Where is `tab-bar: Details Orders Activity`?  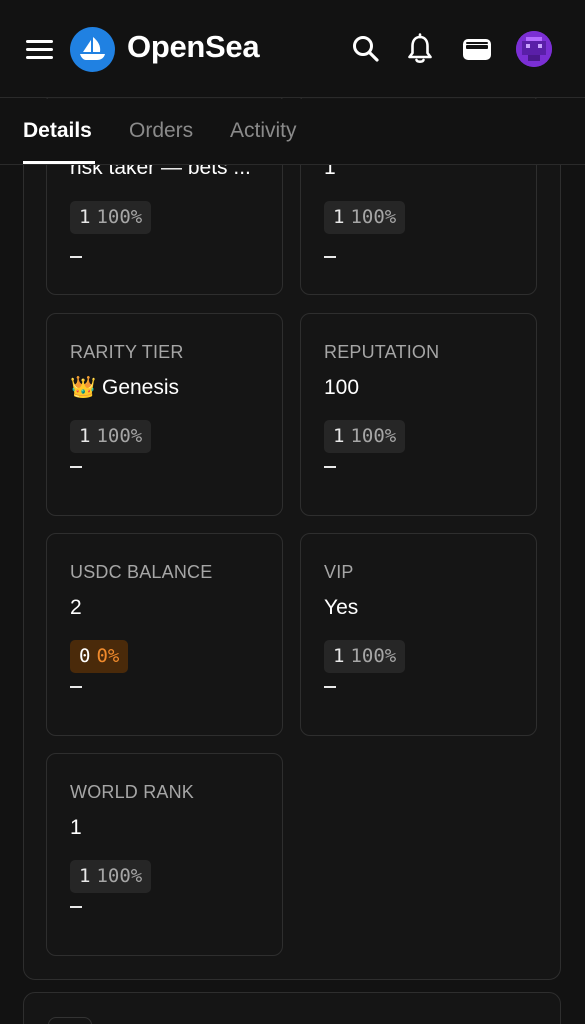 tab-bar: Details Orders Activity is located at coordinates (292, 132).